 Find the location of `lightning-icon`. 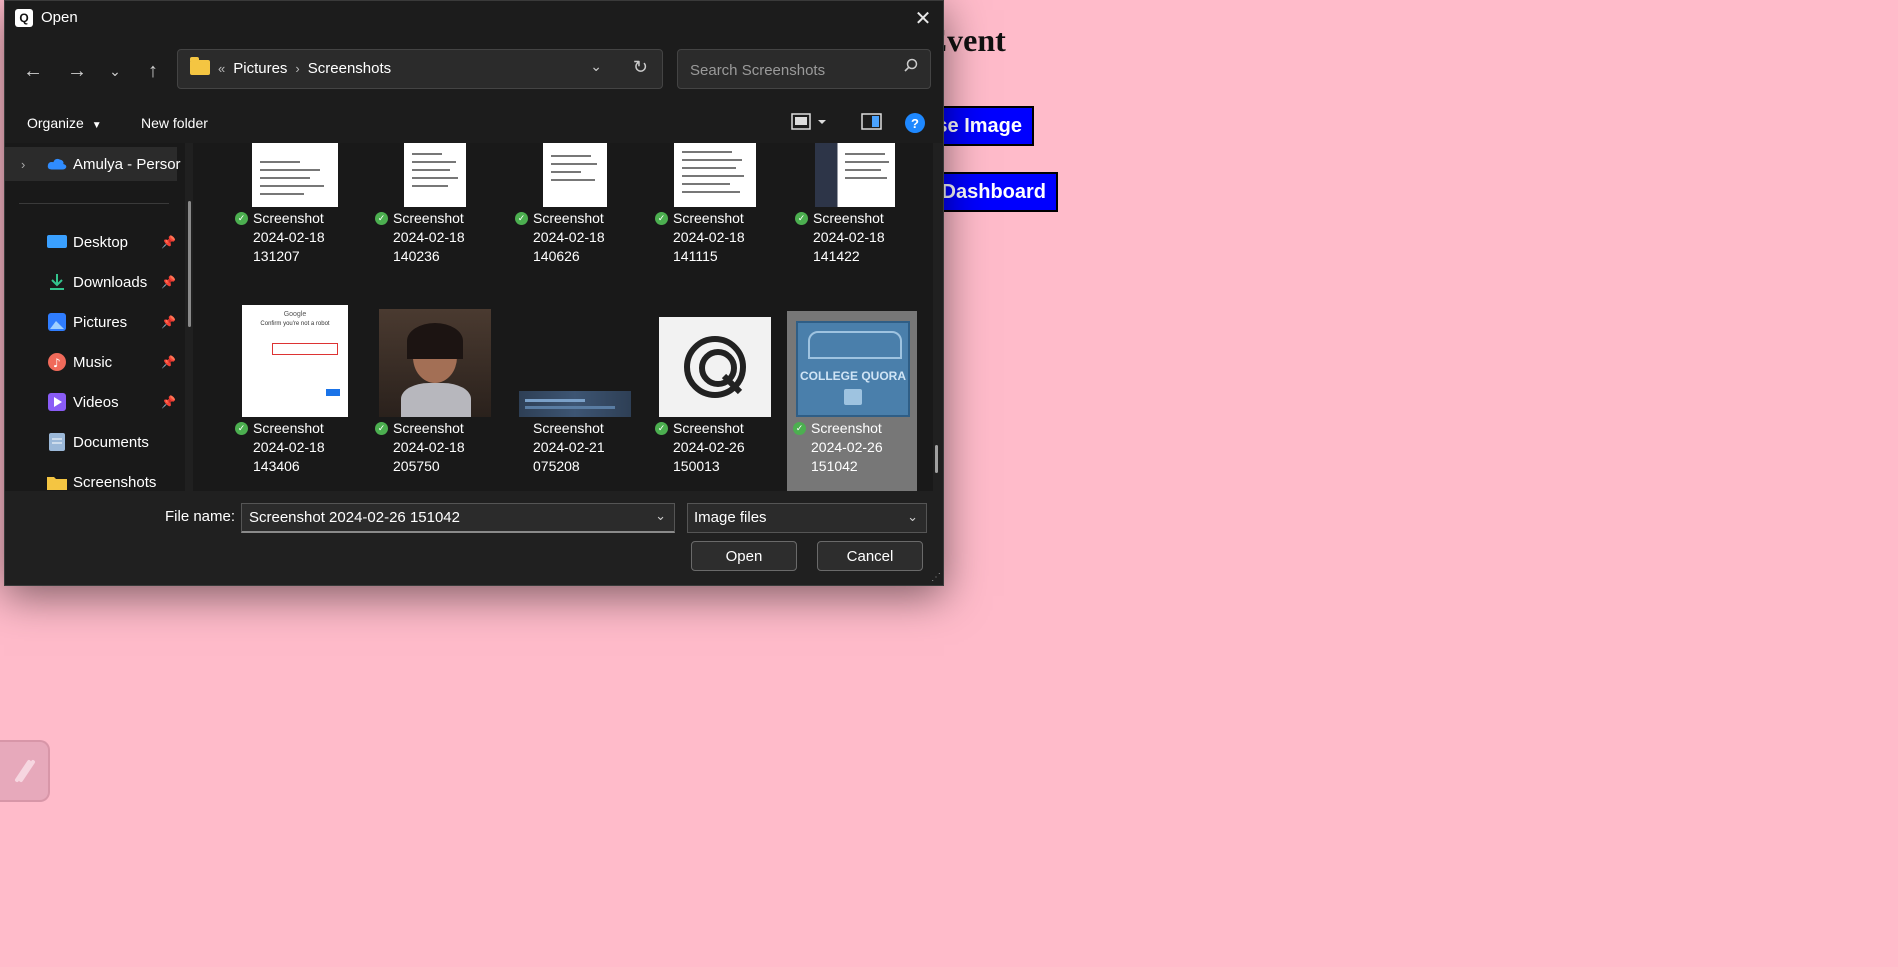

lightning-icon is located at coordinates (25, 771).